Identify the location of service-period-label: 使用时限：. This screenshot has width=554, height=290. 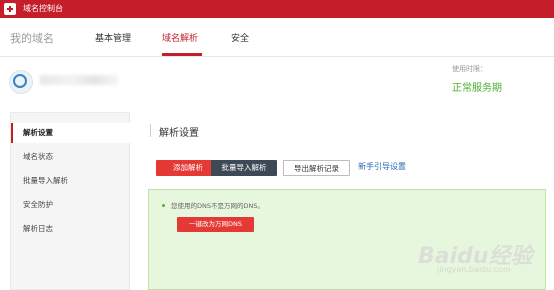
(469, 69).